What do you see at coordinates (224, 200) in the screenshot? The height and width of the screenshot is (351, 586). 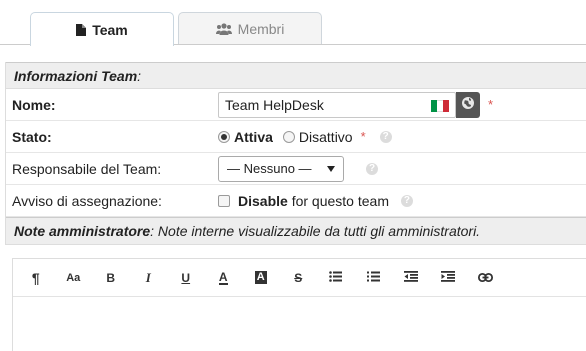 I see `disable-alert-checkbox` at bounding box center [224, 200].